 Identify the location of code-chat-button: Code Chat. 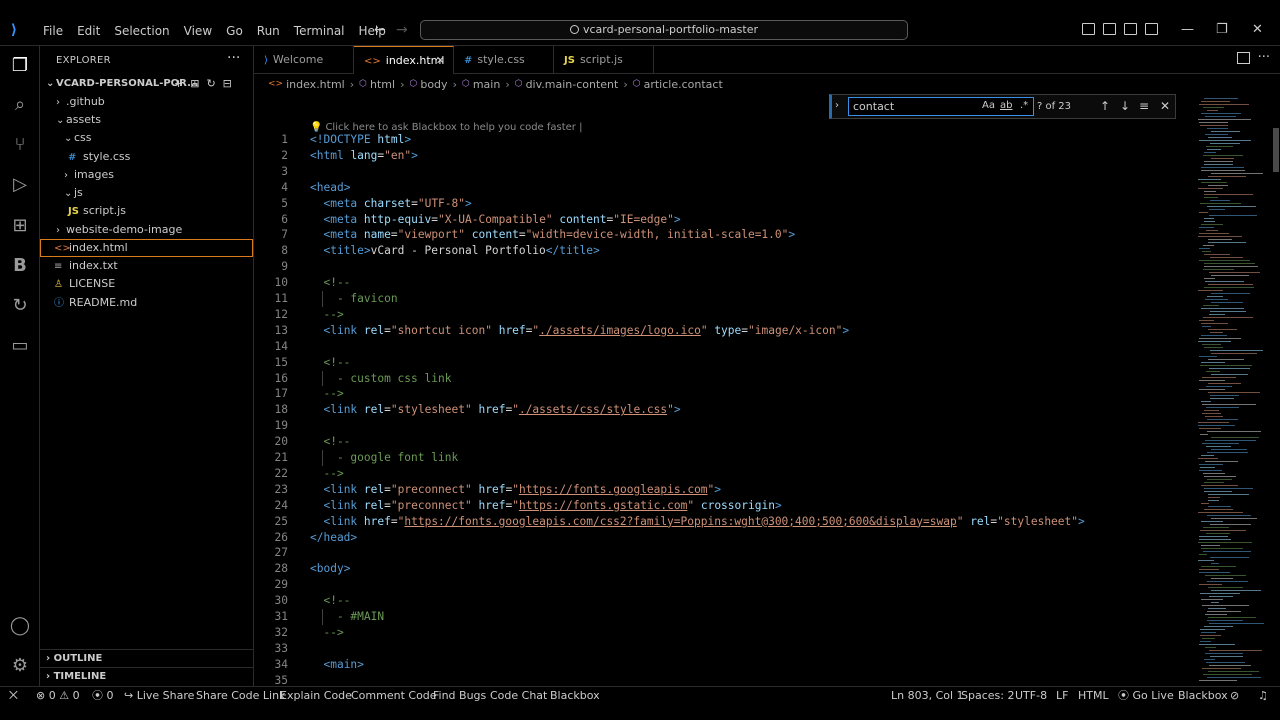
(518, 695).